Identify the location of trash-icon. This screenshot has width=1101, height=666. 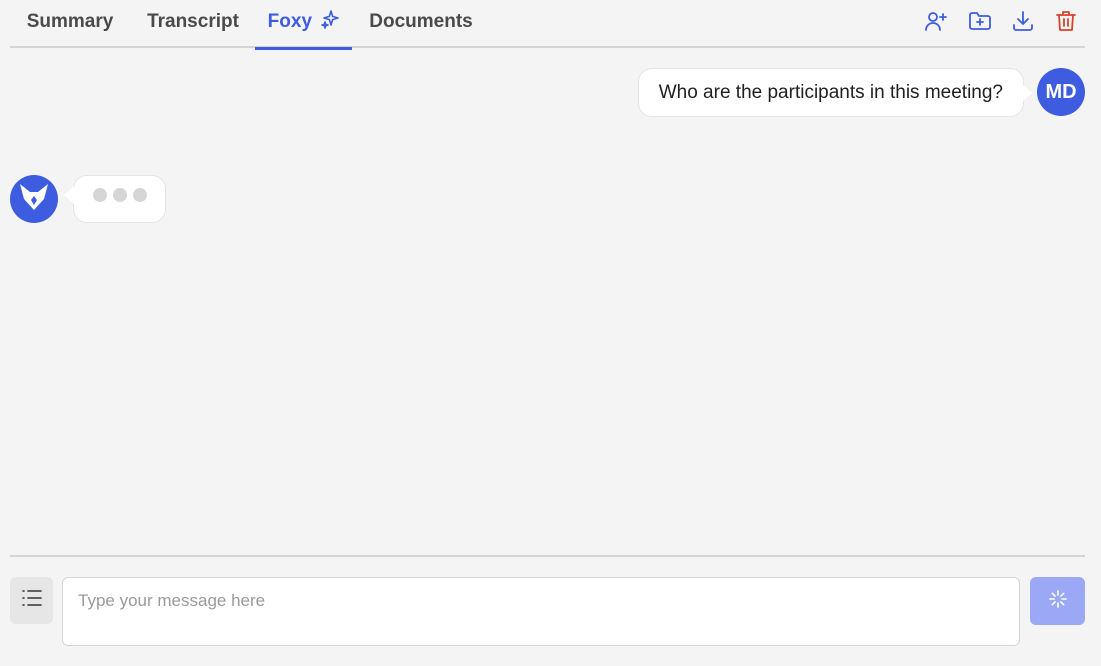
(1066, 23).